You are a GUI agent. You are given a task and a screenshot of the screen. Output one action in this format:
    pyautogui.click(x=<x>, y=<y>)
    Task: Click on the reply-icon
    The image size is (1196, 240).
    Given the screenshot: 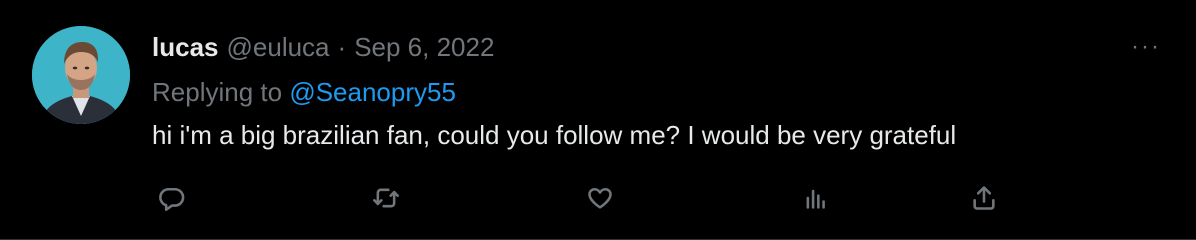 What is the action you would take?
    pyautogui.click(x=172, y=199)
    